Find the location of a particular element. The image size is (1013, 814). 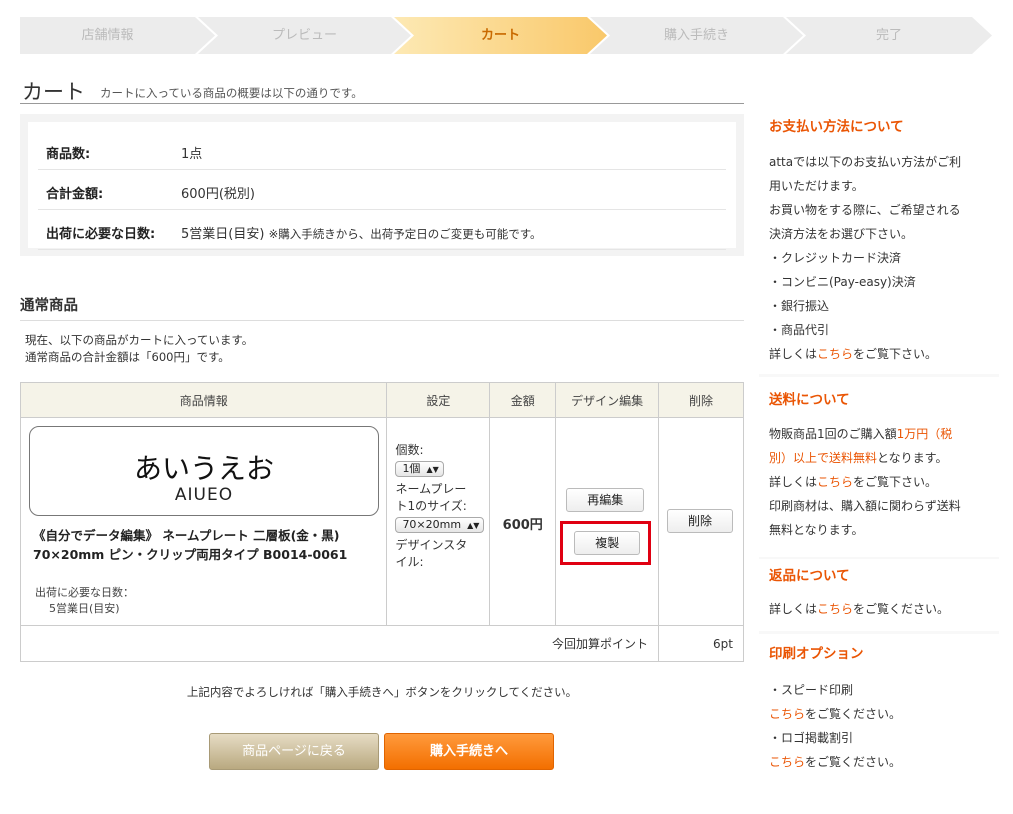

section-title: 通常商品 is located at coordinates (382, 307).